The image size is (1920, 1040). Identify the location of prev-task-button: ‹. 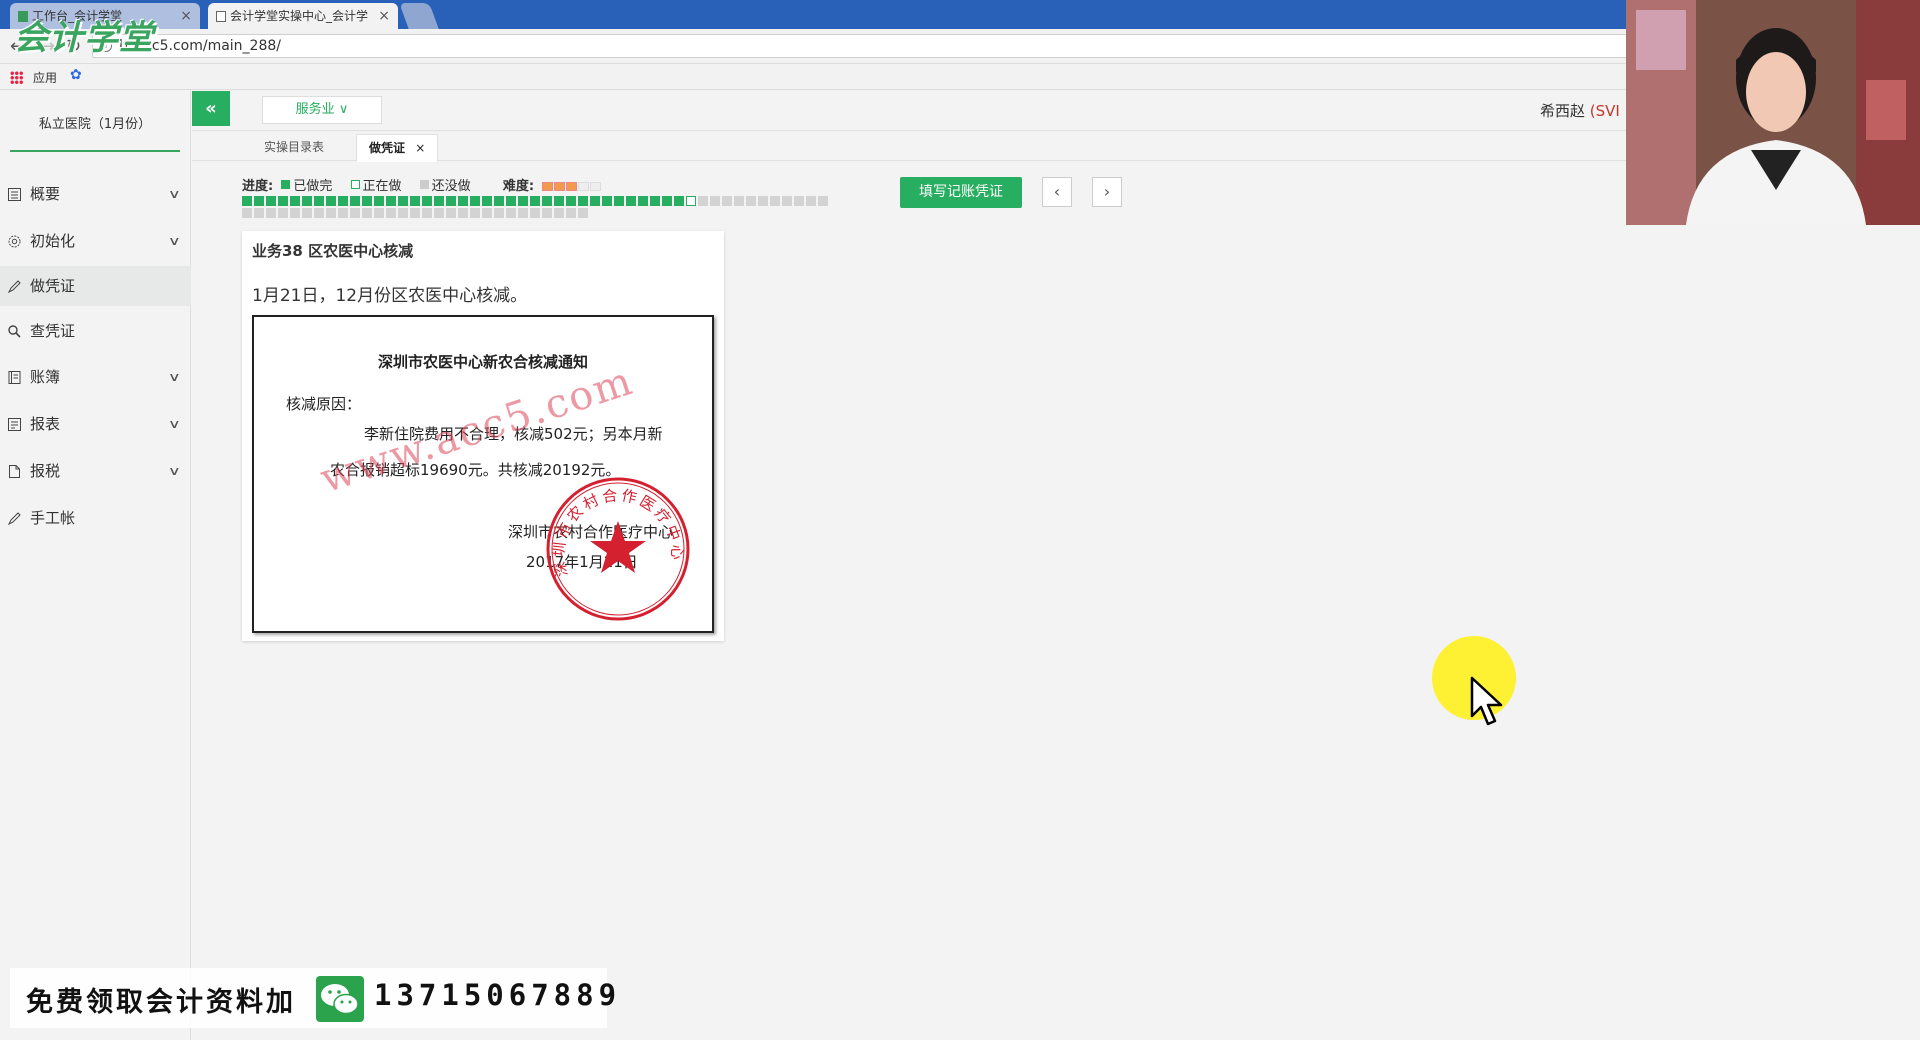
(1057, 192).